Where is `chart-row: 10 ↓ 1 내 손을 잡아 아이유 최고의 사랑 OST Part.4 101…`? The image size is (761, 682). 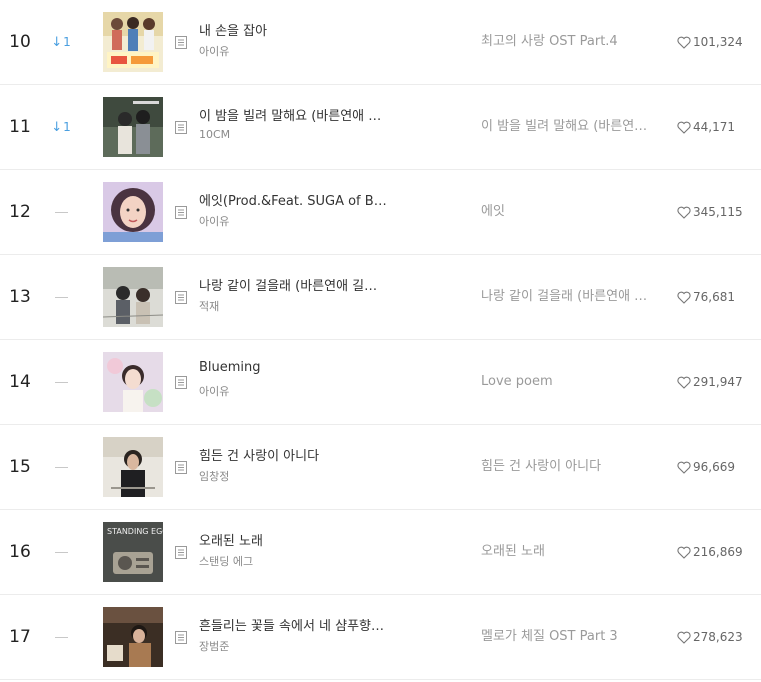
chart-row: 10 ↓ 1 내 손을 잡아 아이유 최고의 사랑 OST Part.4 101… is located at coordinates (380, 42).